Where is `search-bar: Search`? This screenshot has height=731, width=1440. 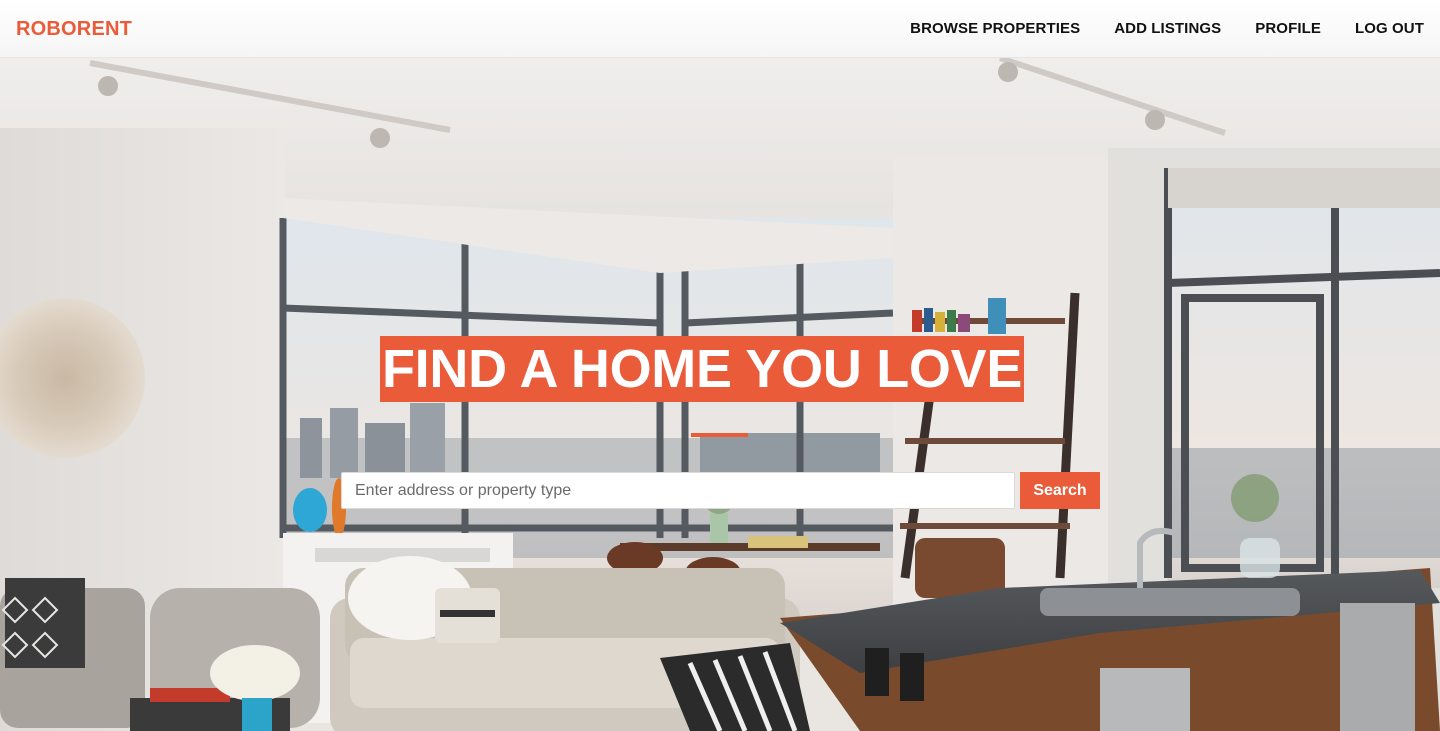
search-bar: Search is located at coordinates (720, 490).